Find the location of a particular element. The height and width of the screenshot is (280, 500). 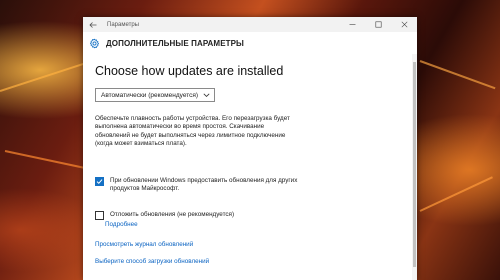

chevron-down-icon is located at coordinates (206, 95).